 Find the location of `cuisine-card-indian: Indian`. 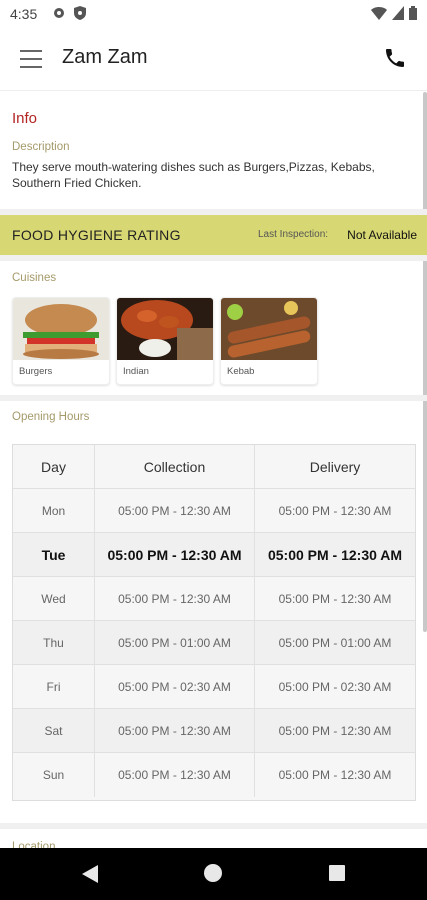

cuisine-card-indian: Indian is located at coordinates (165, 341).